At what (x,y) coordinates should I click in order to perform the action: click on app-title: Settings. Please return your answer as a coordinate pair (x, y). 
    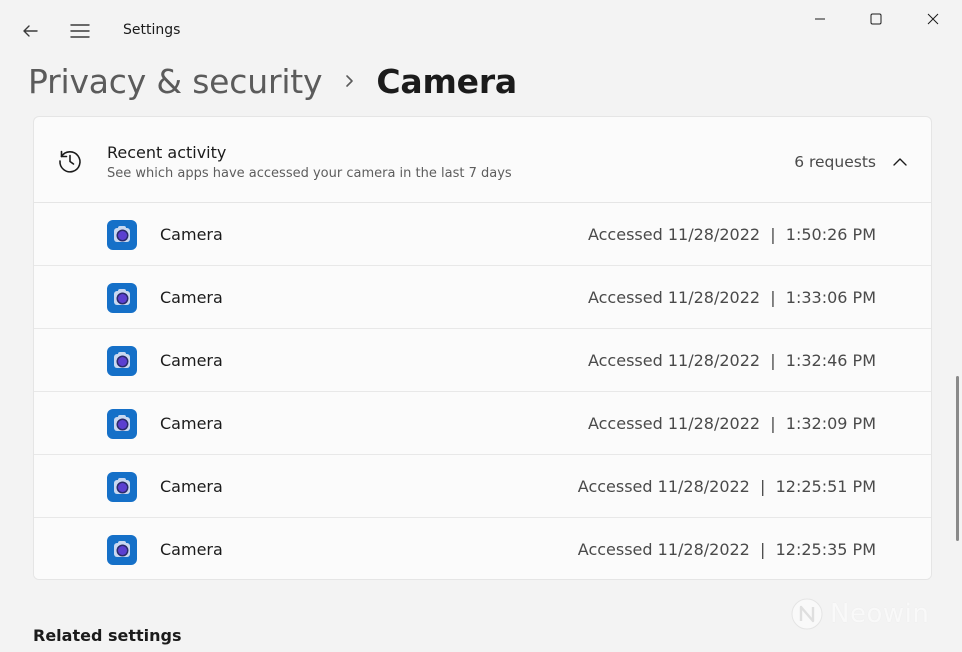
    Looking at the image, I should click on (152, 30).